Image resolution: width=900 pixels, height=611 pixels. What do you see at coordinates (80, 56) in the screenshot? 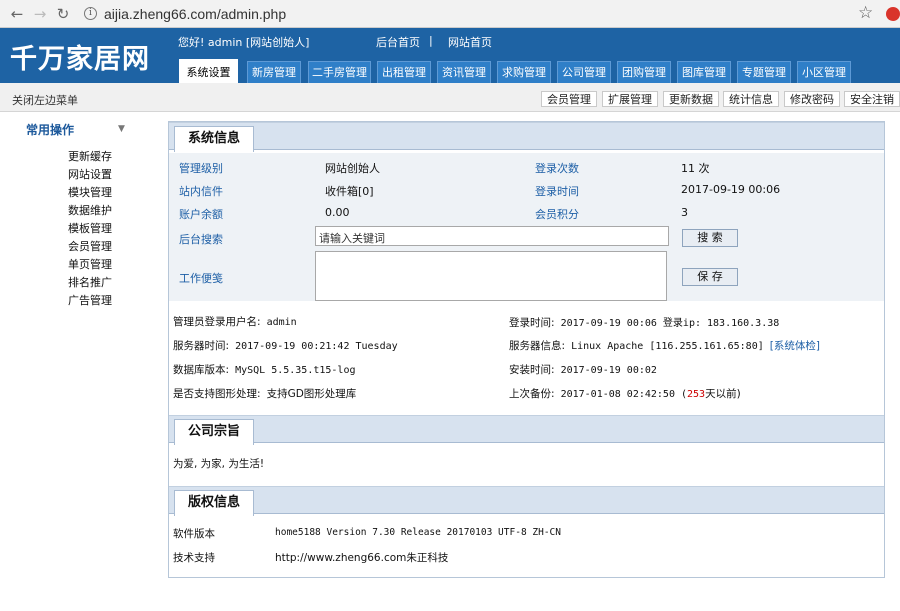
I see `site-logo: 千万家居网` at bounding box center [80, 56].